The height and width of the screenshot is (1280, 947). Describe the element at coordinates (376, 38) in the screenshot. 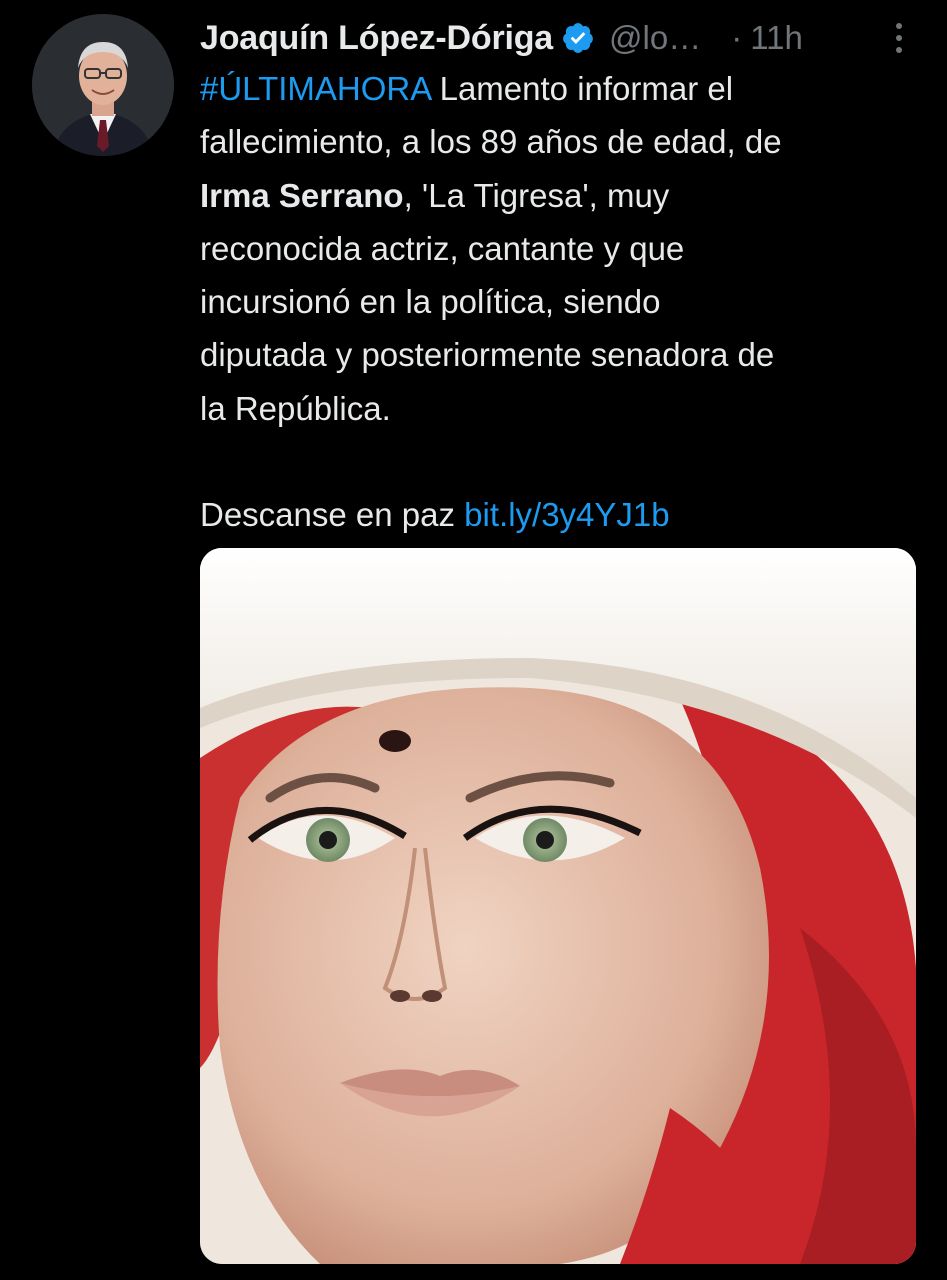

I see `author-name: Joaquín López-Dóriga` at that location.